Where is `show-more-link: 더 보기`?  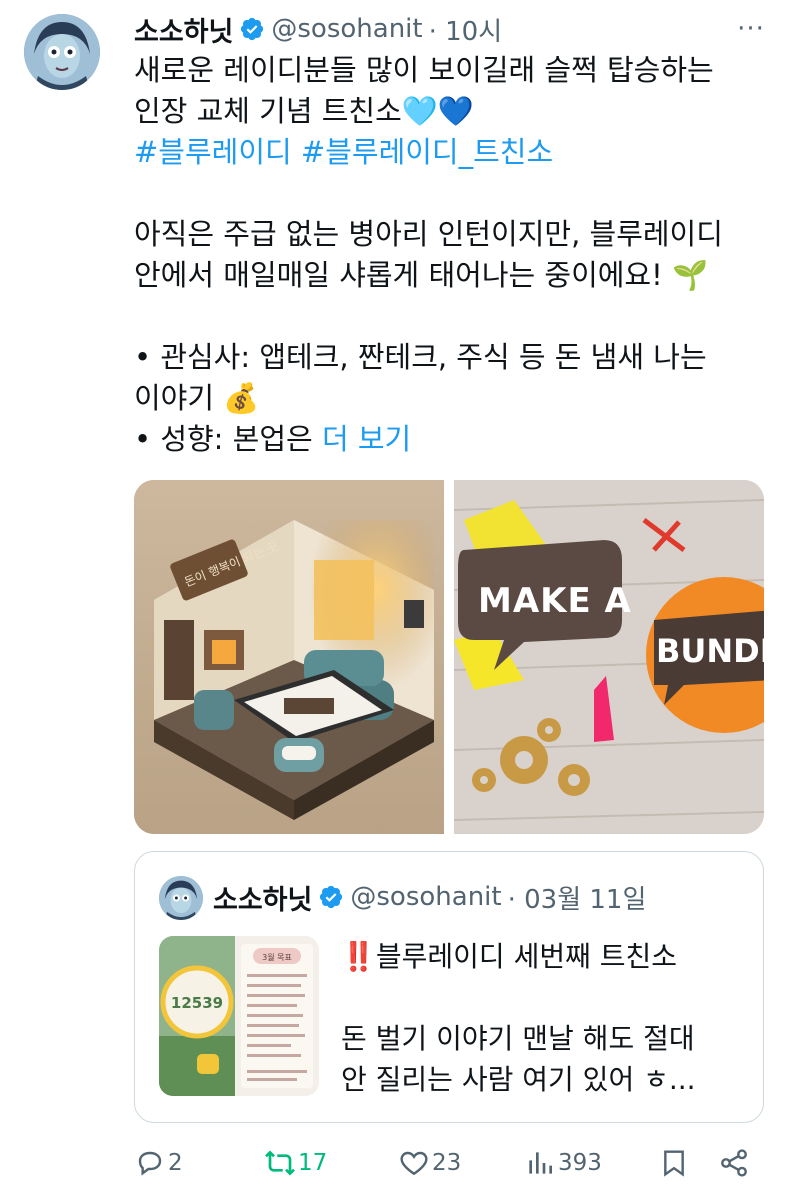 show-more-link: 더 보기 is located at coordinates (366, 439).